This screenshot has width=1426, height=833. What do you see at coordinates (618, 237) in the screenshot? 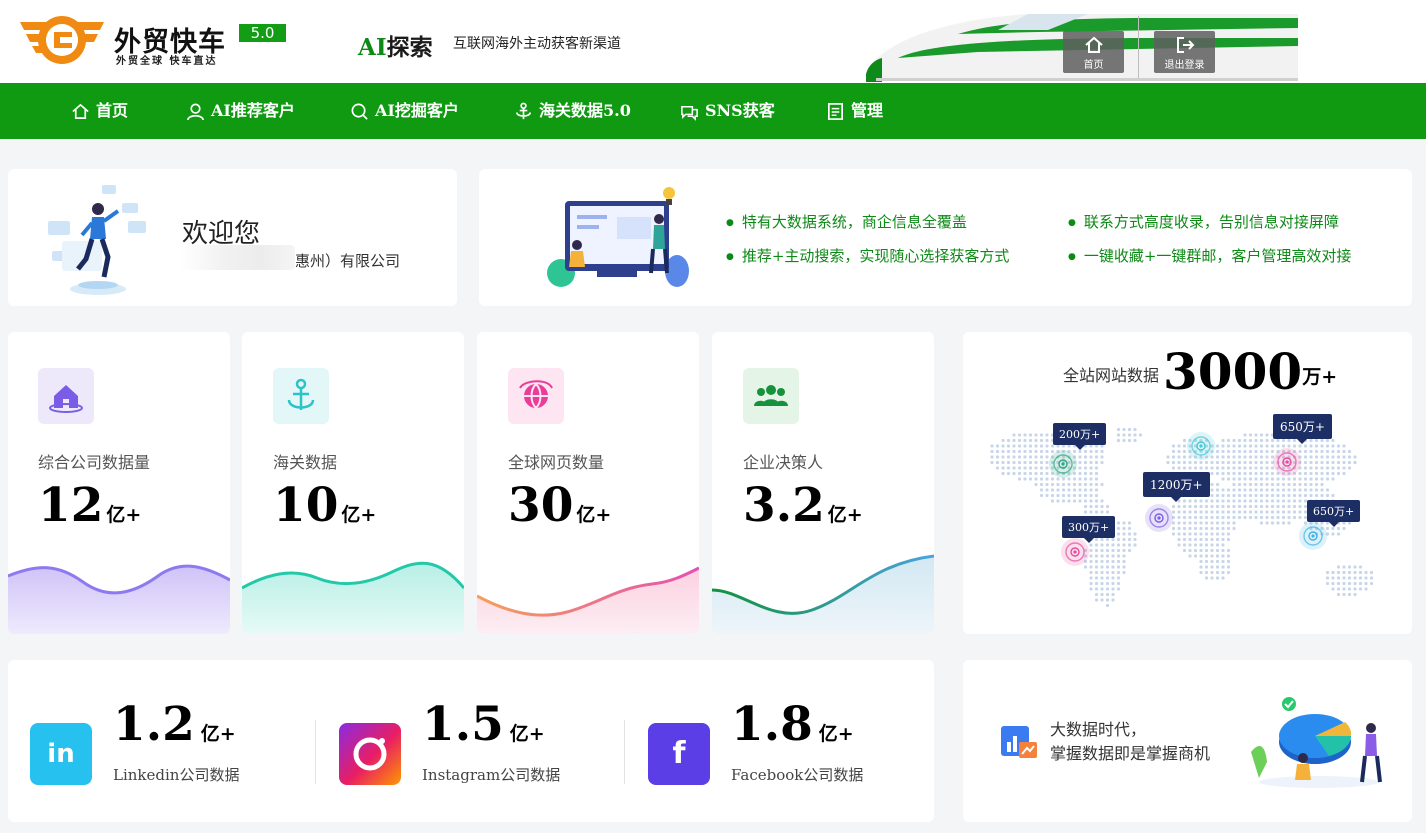
I see `features-illustration` at bounding box center [618, 237].